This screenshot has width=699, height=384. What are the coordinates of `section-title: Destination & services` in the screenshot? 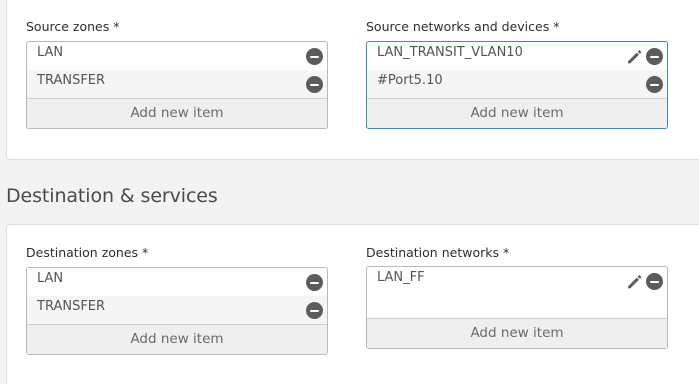 It's located at (112, 196).